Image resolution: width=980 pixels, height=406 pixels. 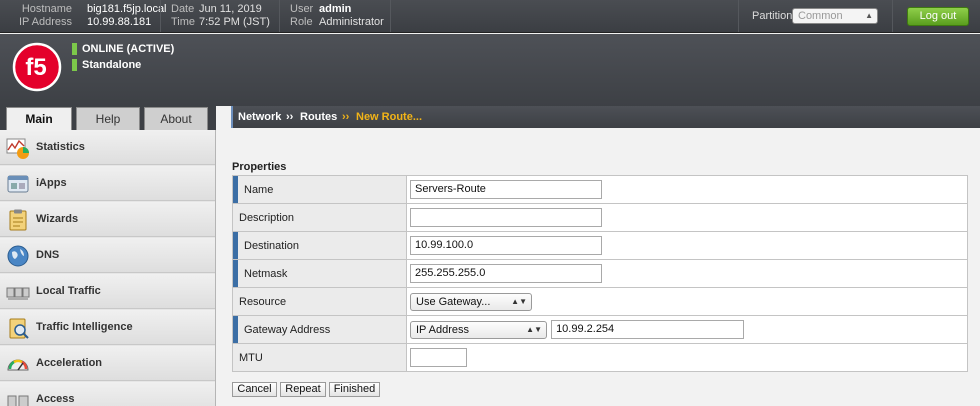 I want to click on sidebar-item-statistics: Statistics, so click(x=107, y=147).